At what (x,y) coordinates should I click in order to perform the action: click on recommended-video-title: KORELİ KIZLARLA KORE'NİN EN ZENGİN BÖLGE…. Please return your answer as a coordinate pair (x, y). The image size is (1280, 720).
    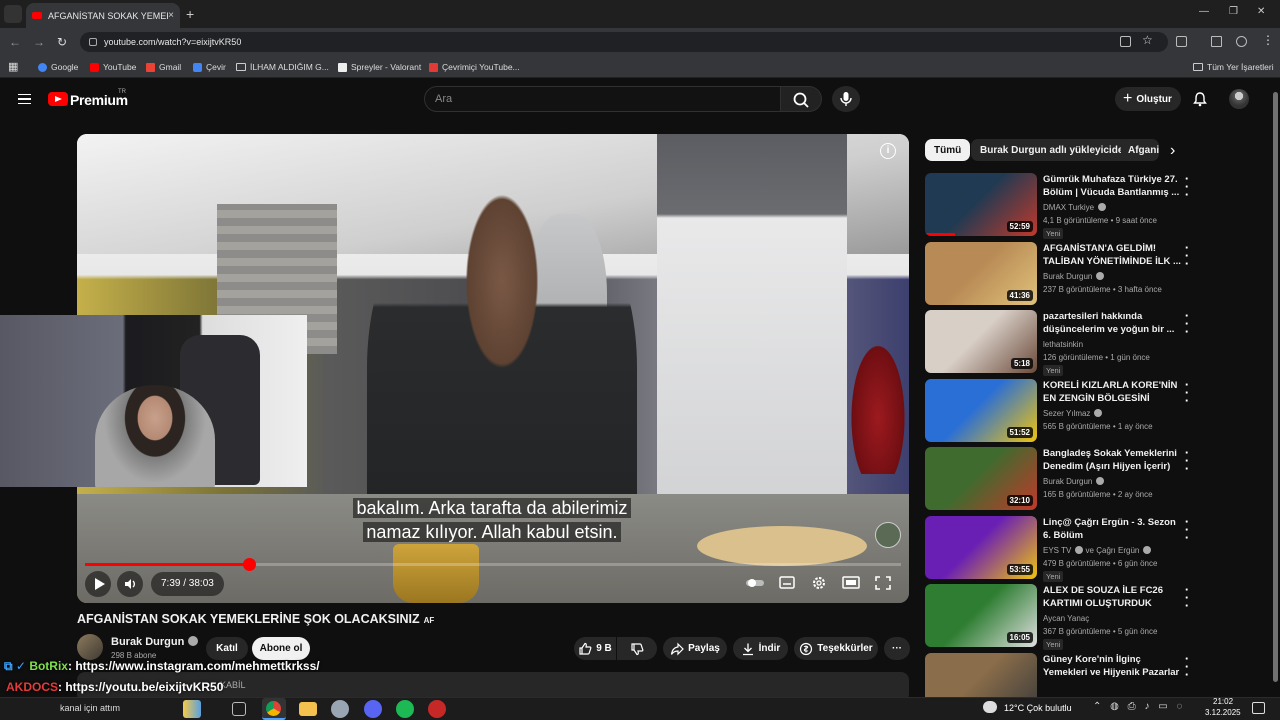
    Looking at the image, I should click on (1113, 392).